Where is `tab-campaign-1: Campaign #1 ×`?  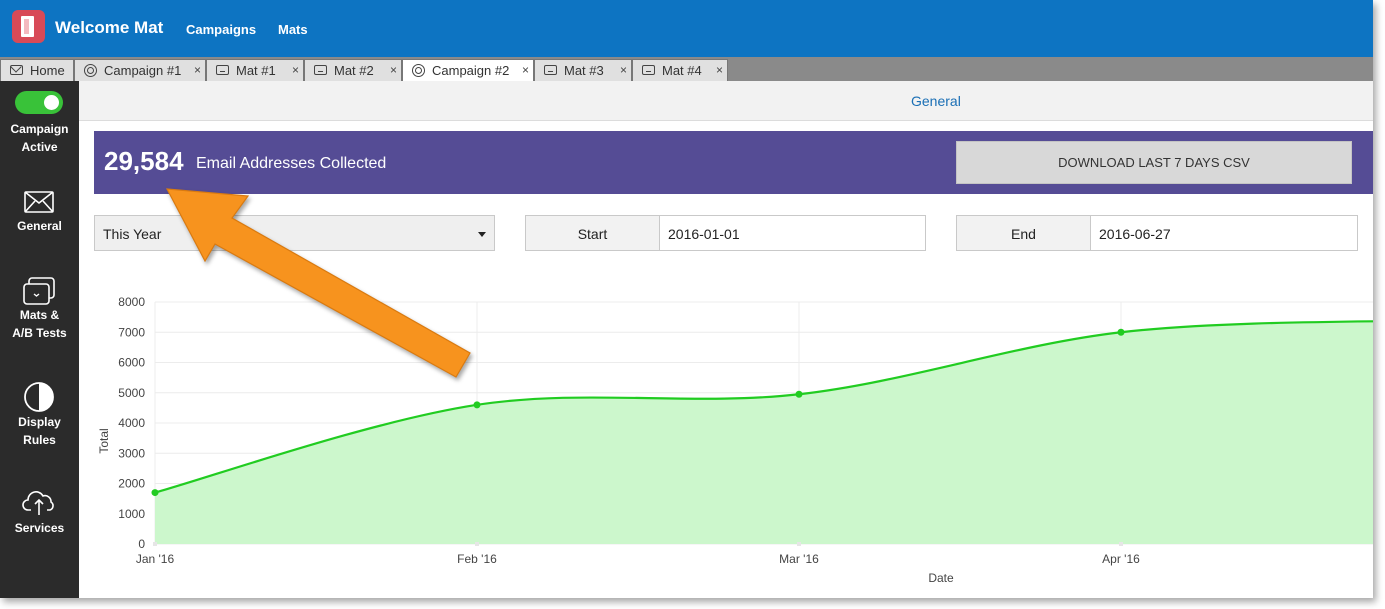
tab-campaign-1: Campaign #1 × is located at coordinates (140, 70).